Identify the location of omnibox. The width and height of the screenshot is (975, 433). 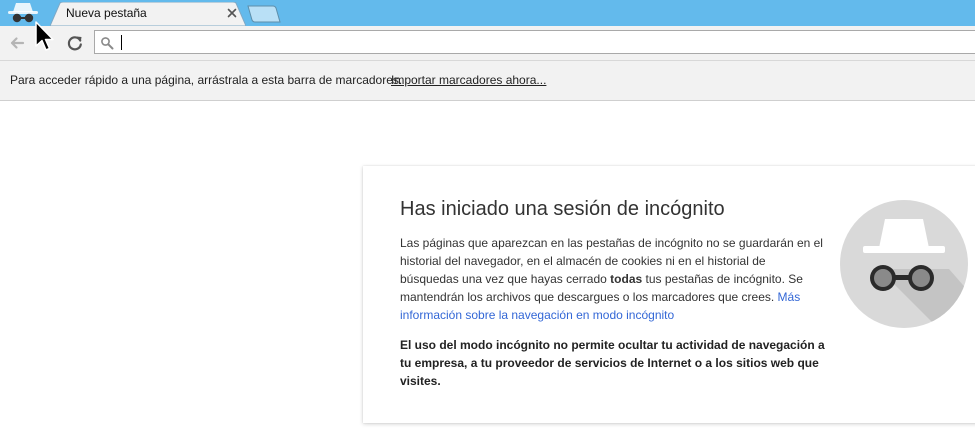
(534, 42).